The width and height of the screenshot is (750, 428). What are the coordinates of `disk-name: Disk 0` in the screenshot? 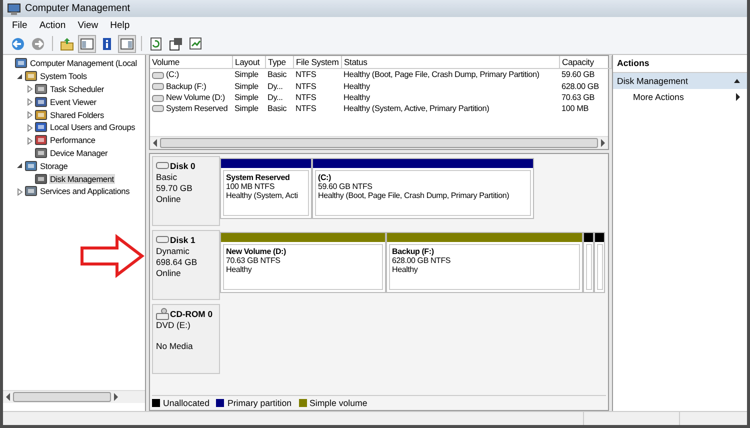 It's located at (183, 166).